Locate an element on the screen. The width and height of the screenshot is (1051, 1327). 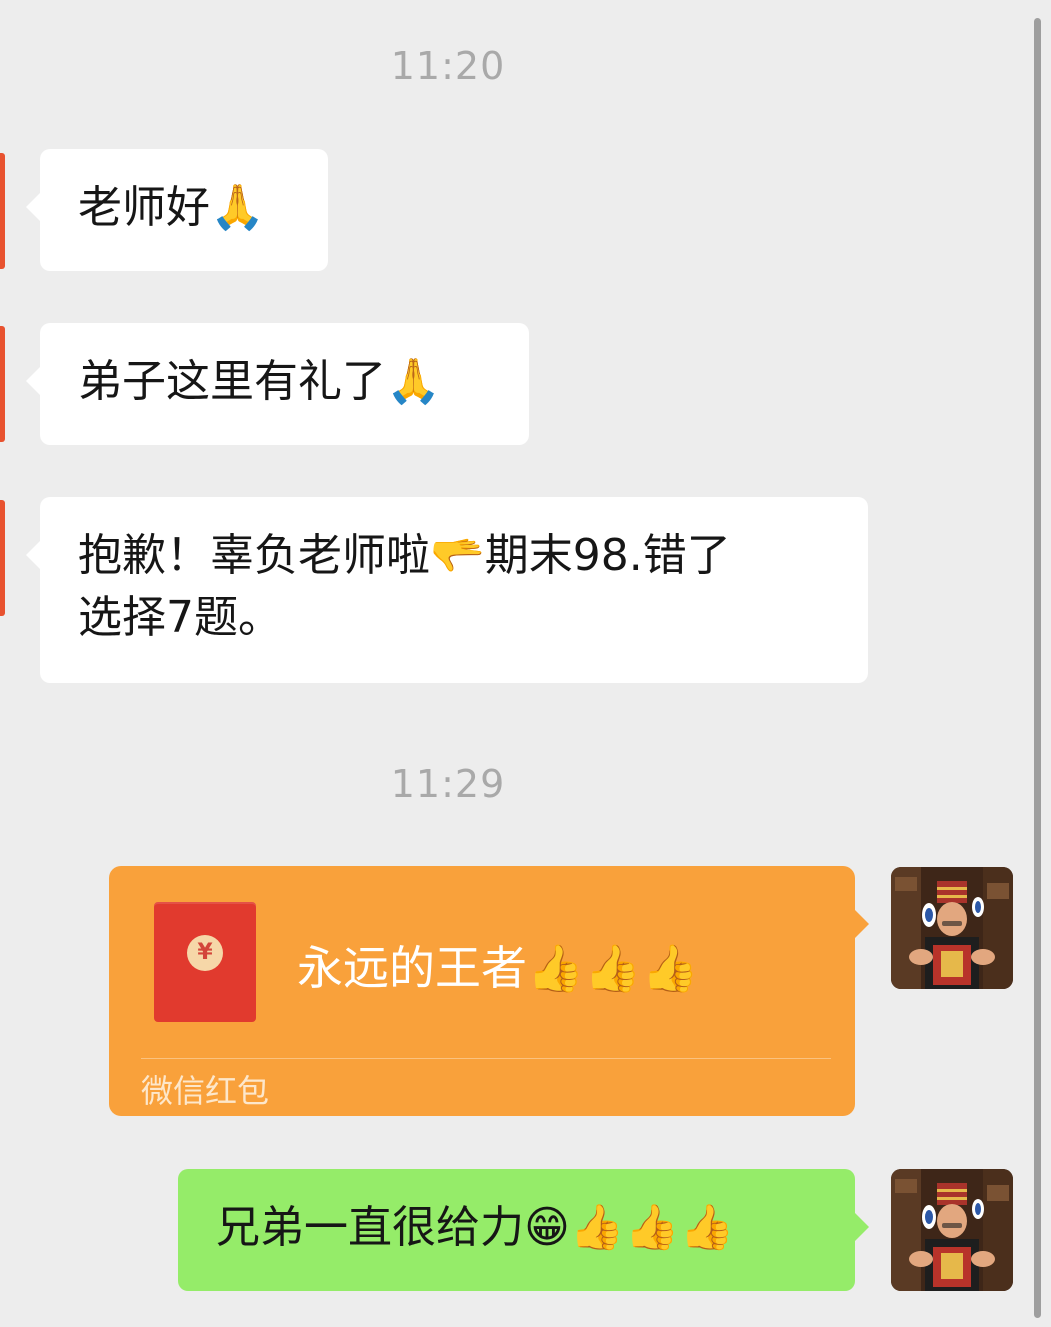
red-packet-divider is located at coordinates (486, 1058).